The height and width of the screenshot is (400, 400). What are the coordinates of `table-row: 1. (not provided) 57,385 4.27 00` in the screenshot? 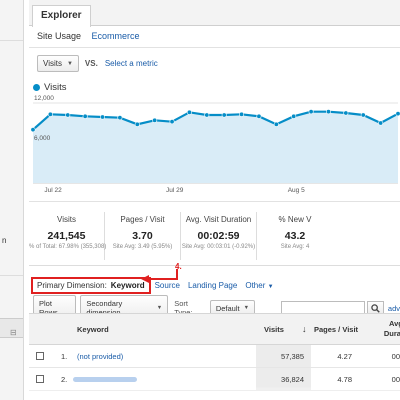 It's located at (214, 356).